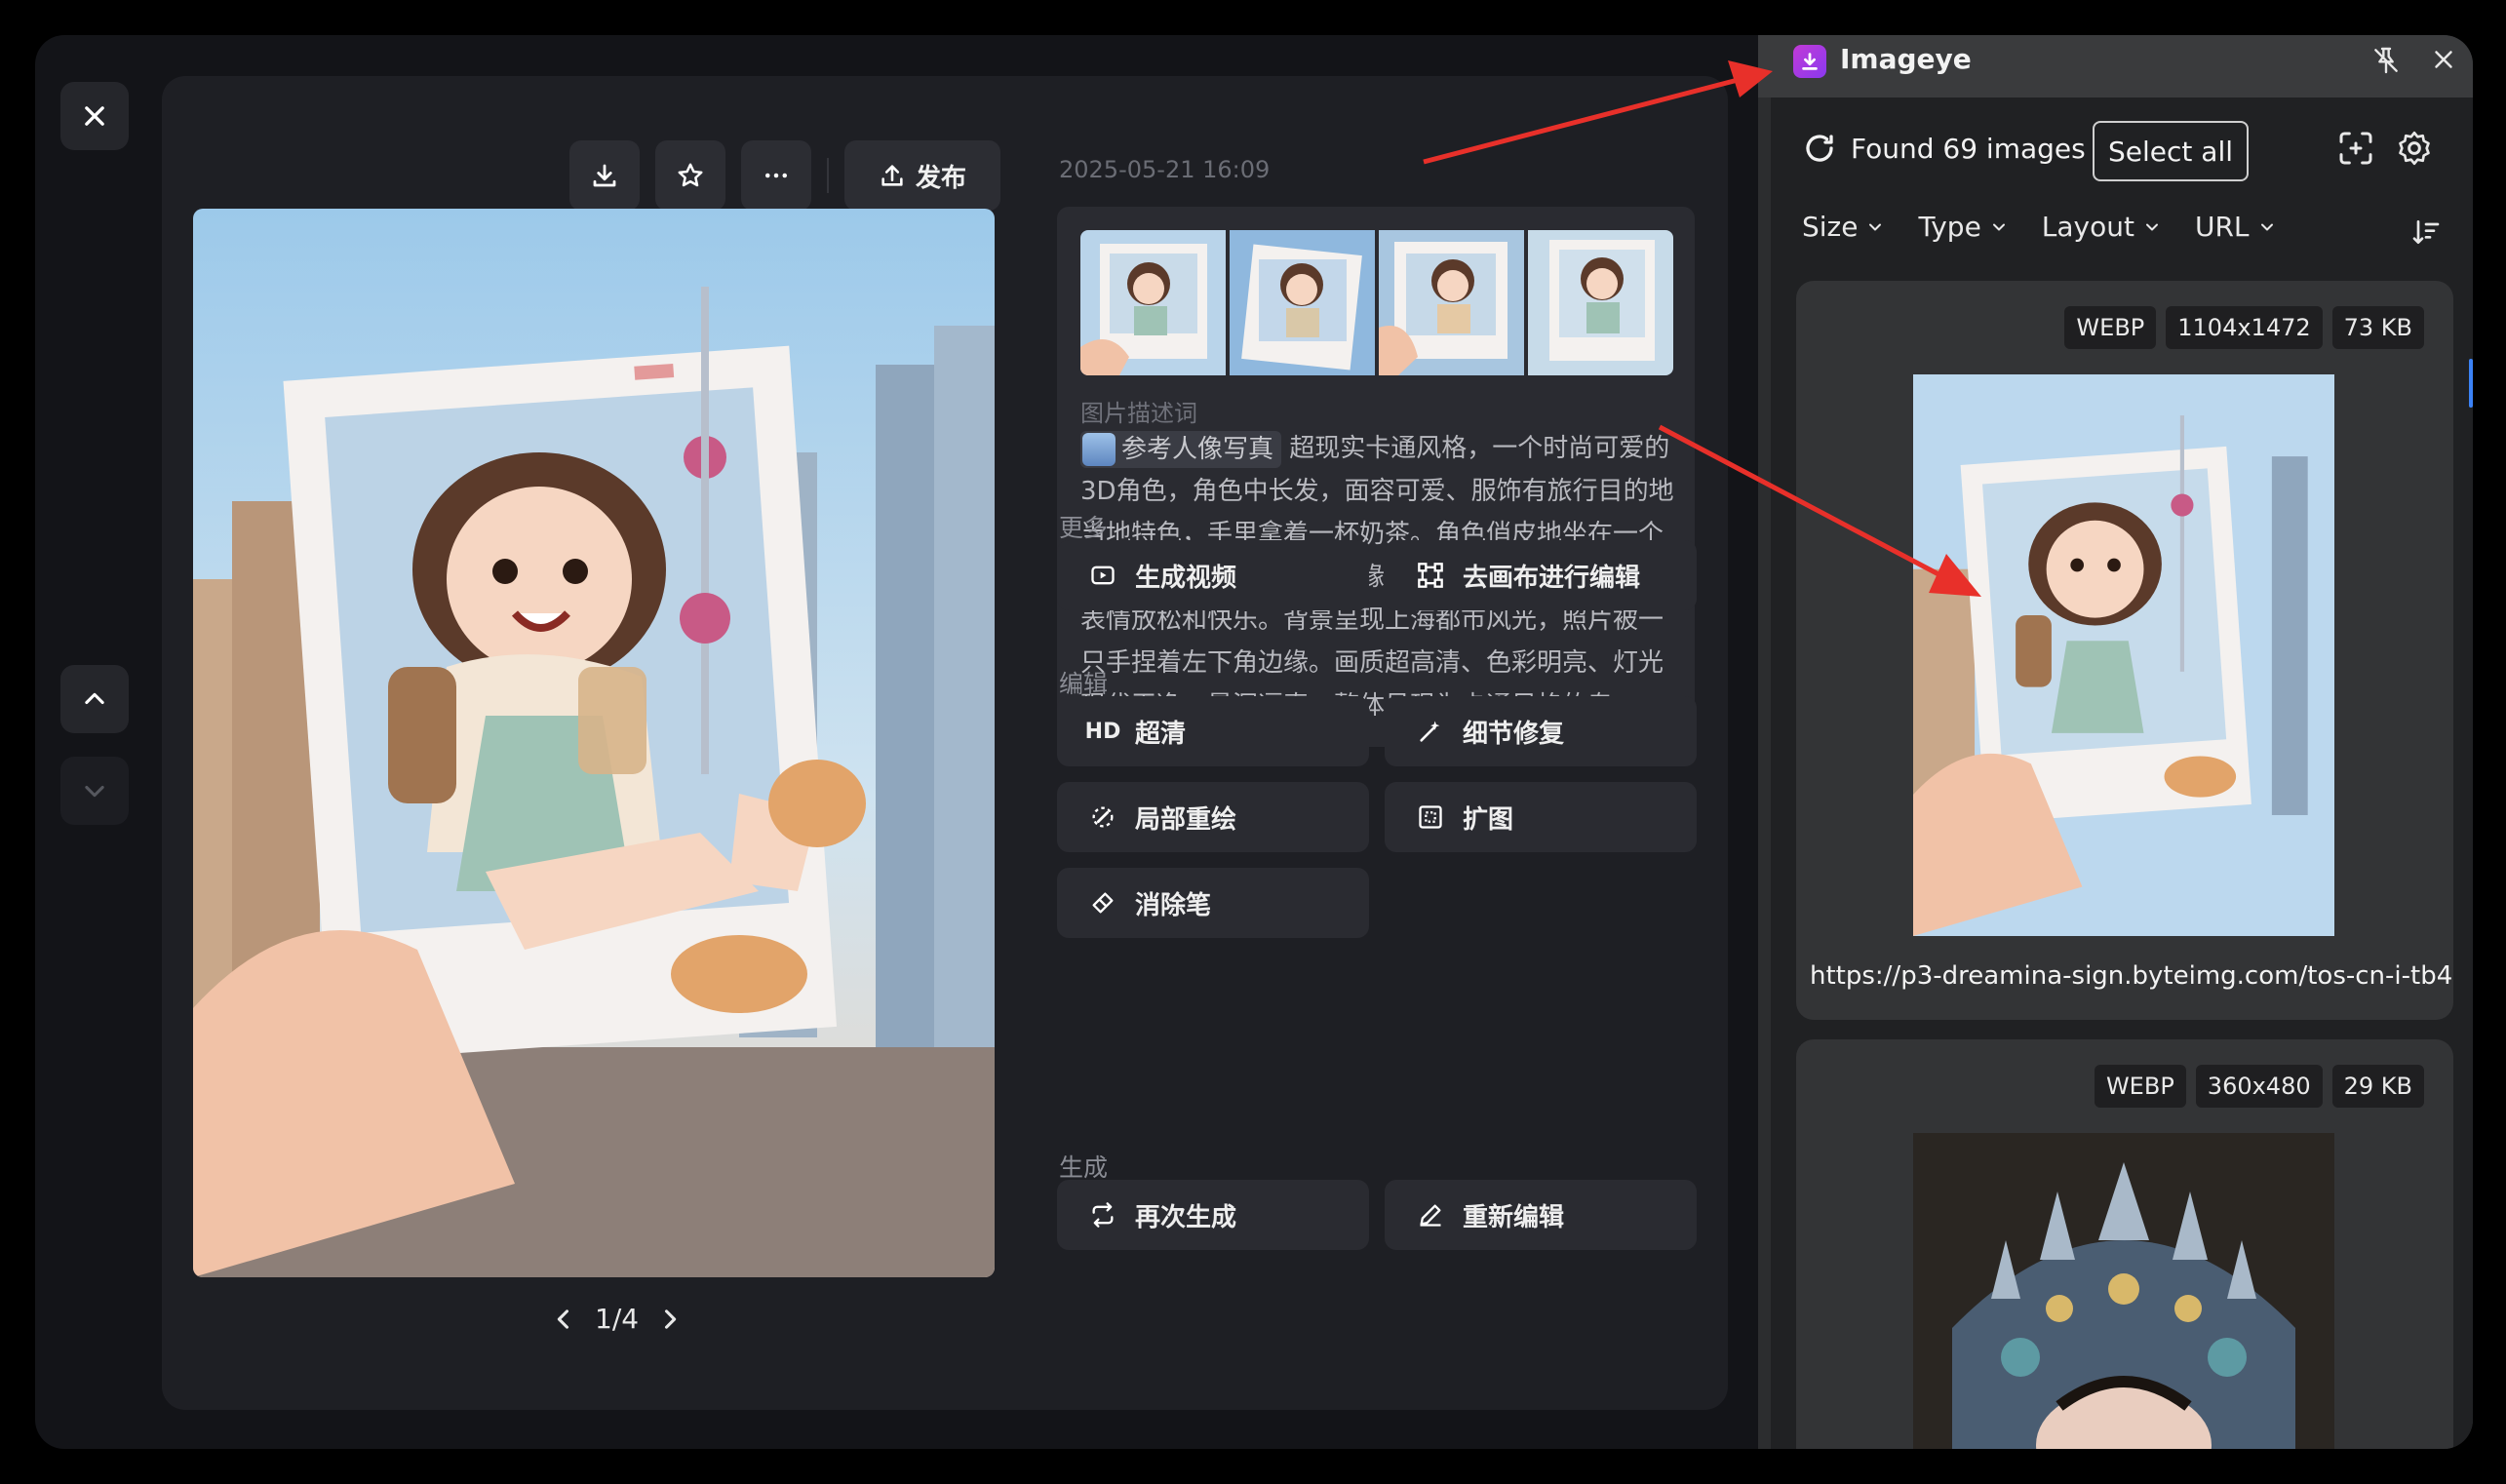  I want to click on pin-off-icon, so click(2386, 60).